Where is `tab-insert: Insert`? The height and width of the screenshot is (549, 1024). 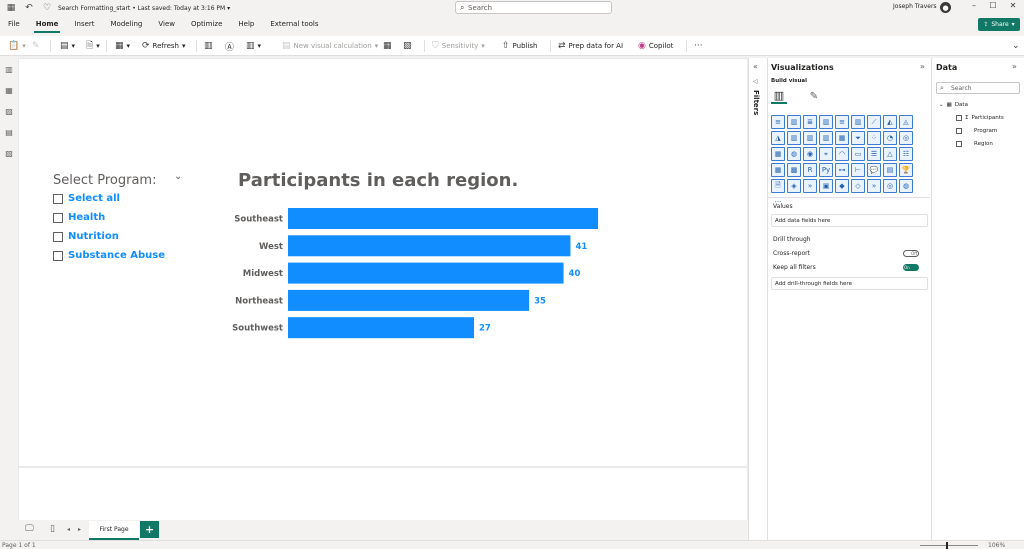 tab-insert: Insert is located at coordinates (84, 24).